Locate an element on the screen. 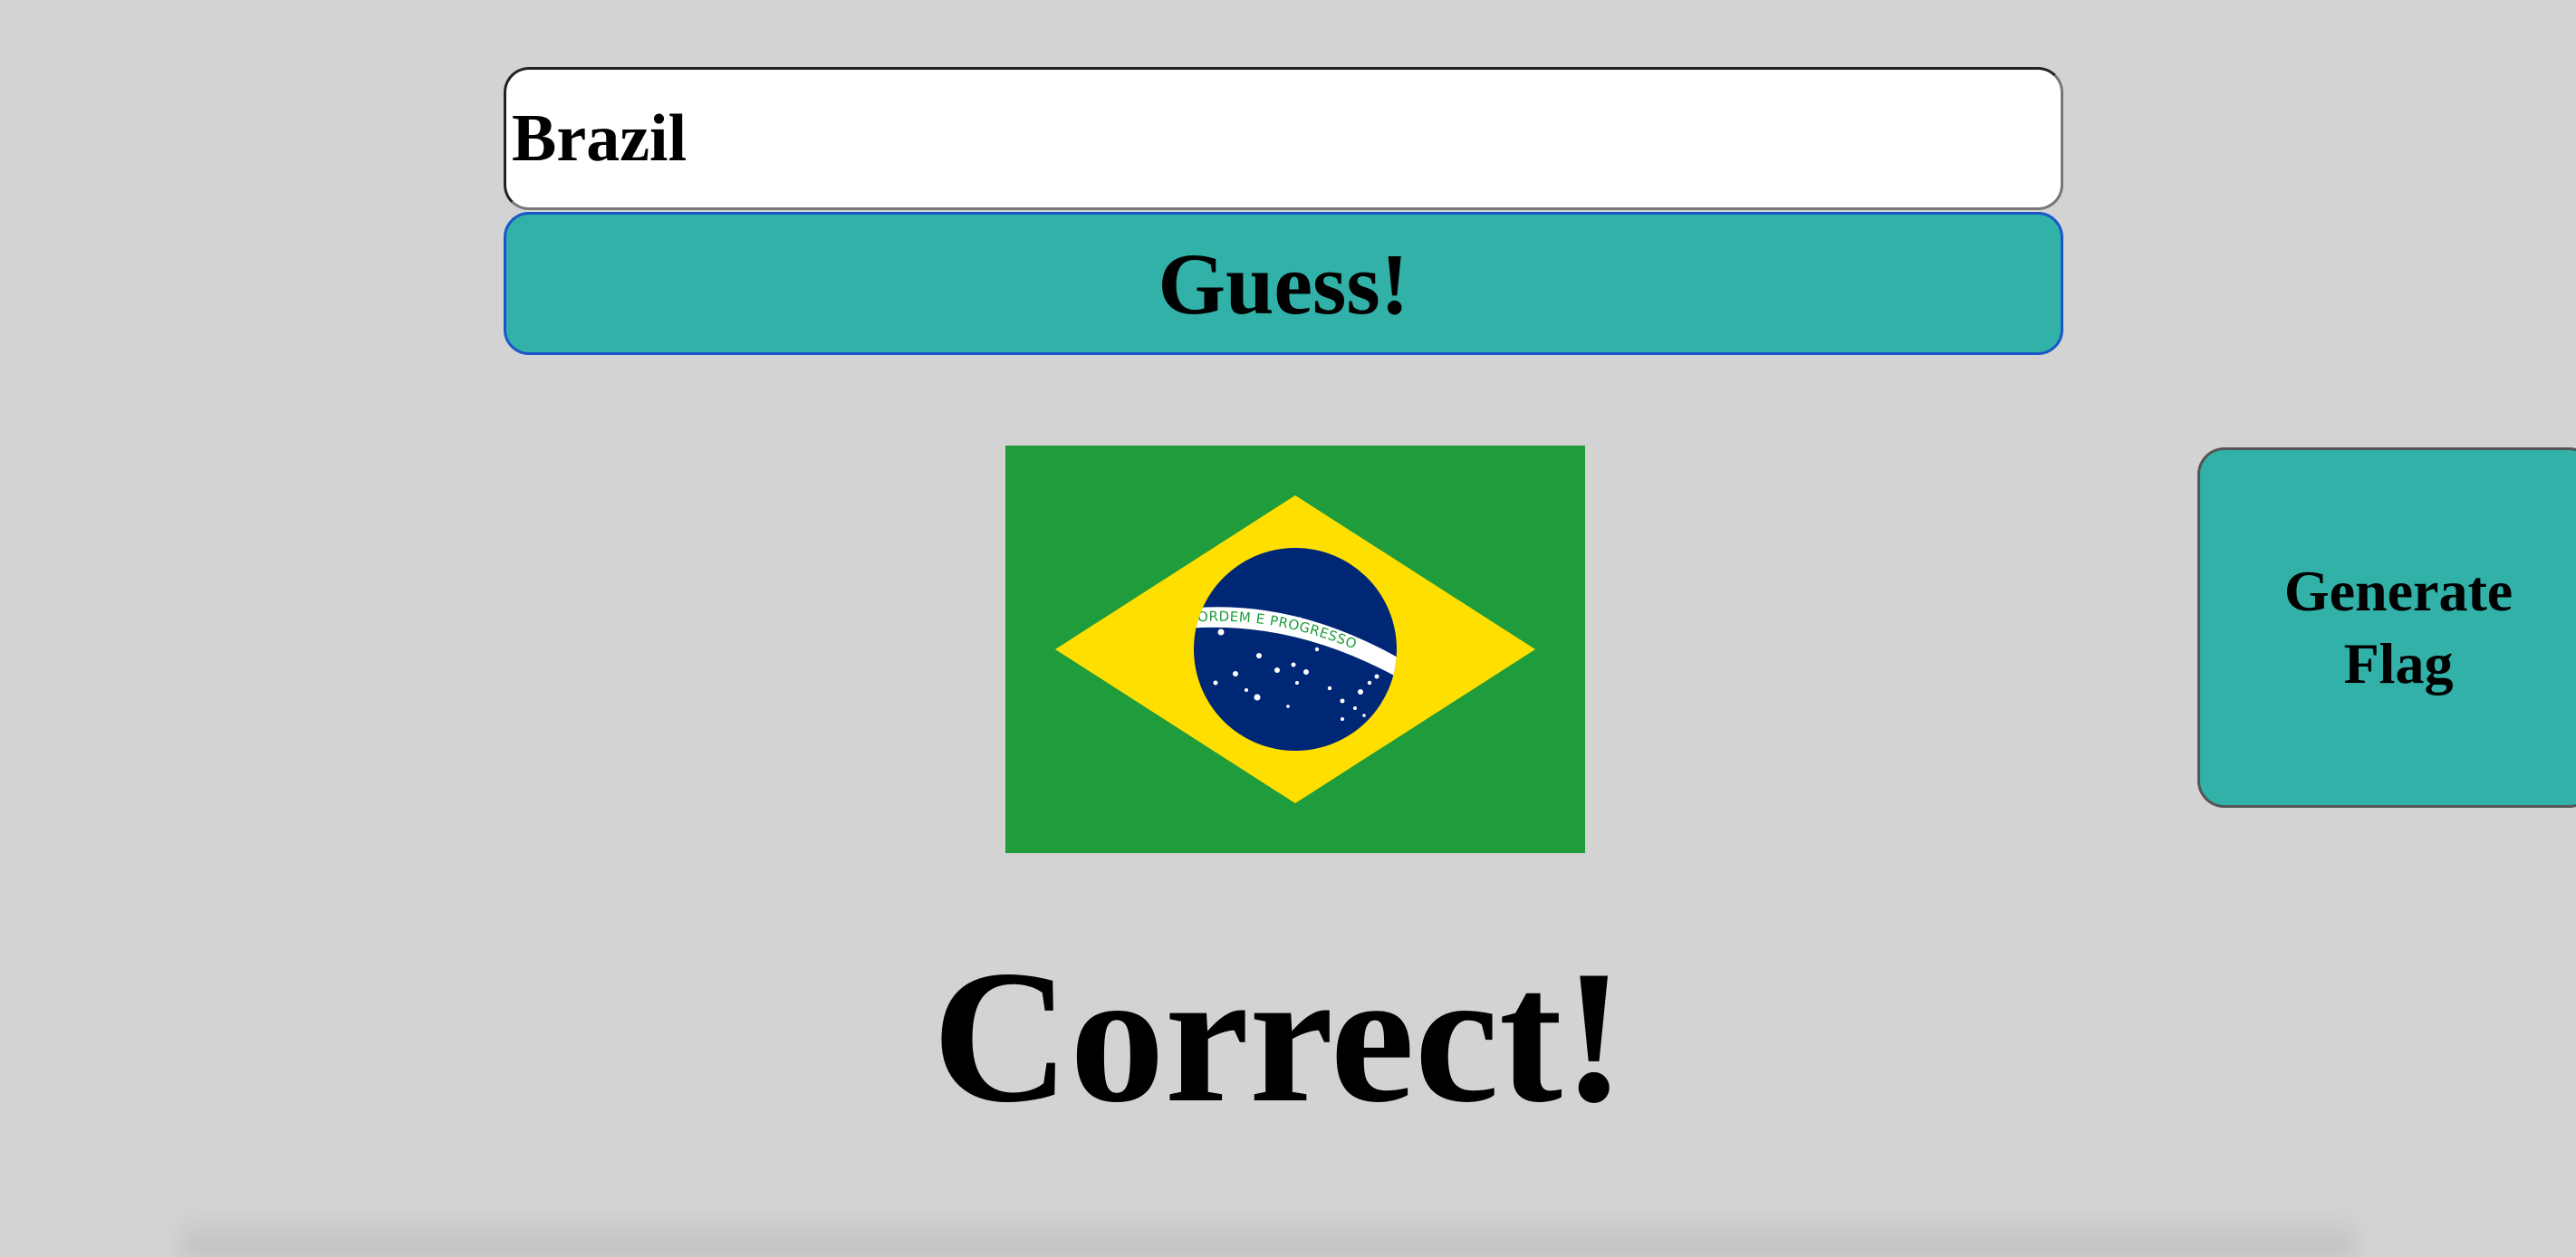 The image size is (2576, 1257). generate-flag-button: Generate Flag is located at coordinates (2386, 627).